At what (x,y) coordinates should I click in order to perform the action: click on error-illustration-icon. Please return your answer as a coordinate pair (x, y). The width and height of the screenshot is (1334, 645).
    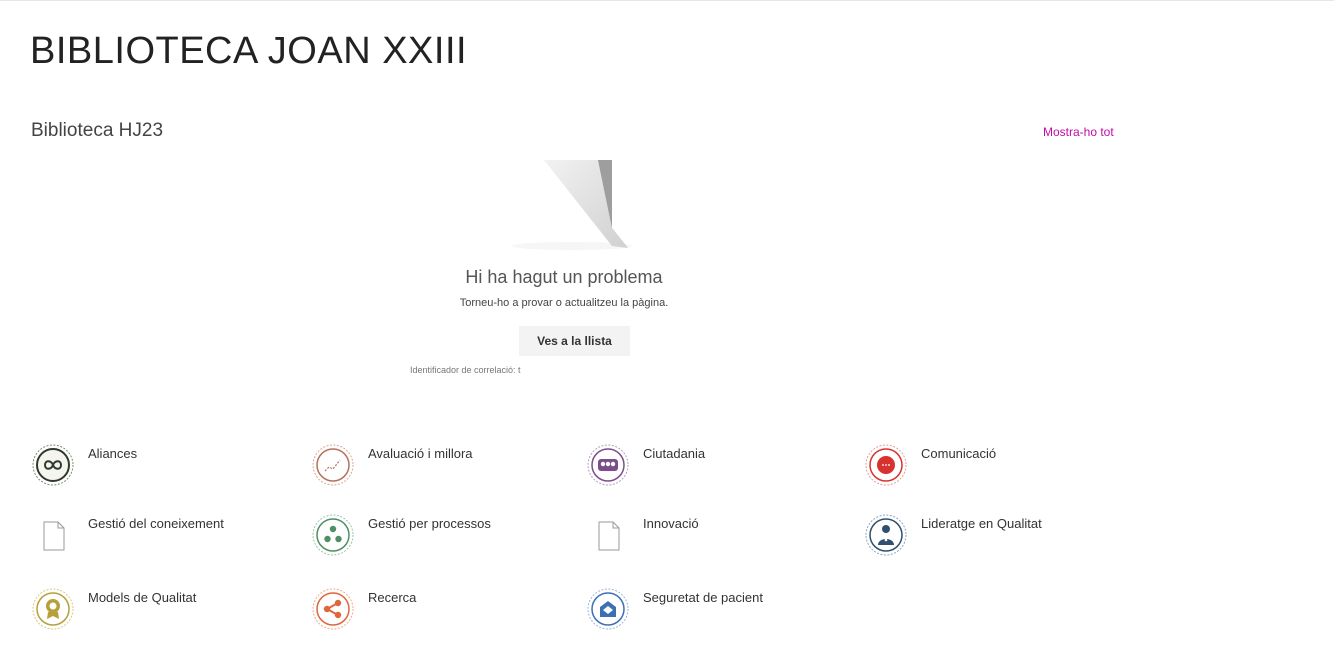
    Looking at the image, I should click on (572, 205).